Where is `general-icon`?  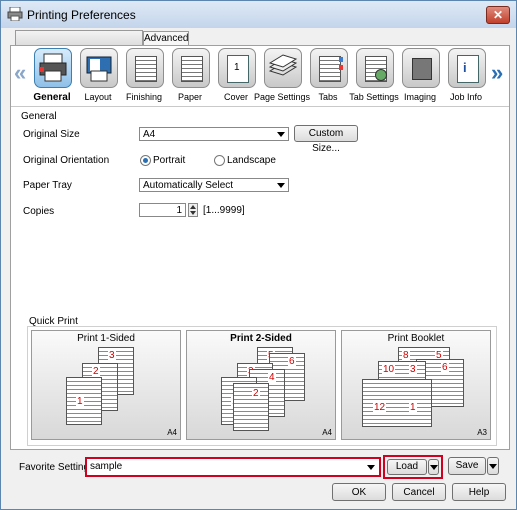 general-icon is located at coordinates (53, 68).